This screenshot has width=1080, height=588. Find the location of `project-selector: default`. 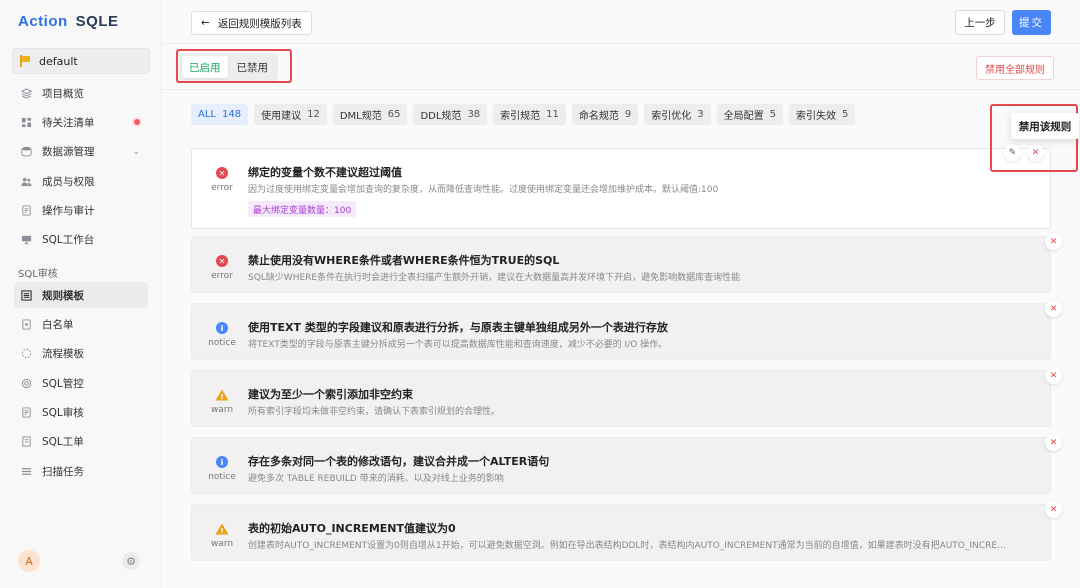

project-selector: default is located at coordinates (81, 61).